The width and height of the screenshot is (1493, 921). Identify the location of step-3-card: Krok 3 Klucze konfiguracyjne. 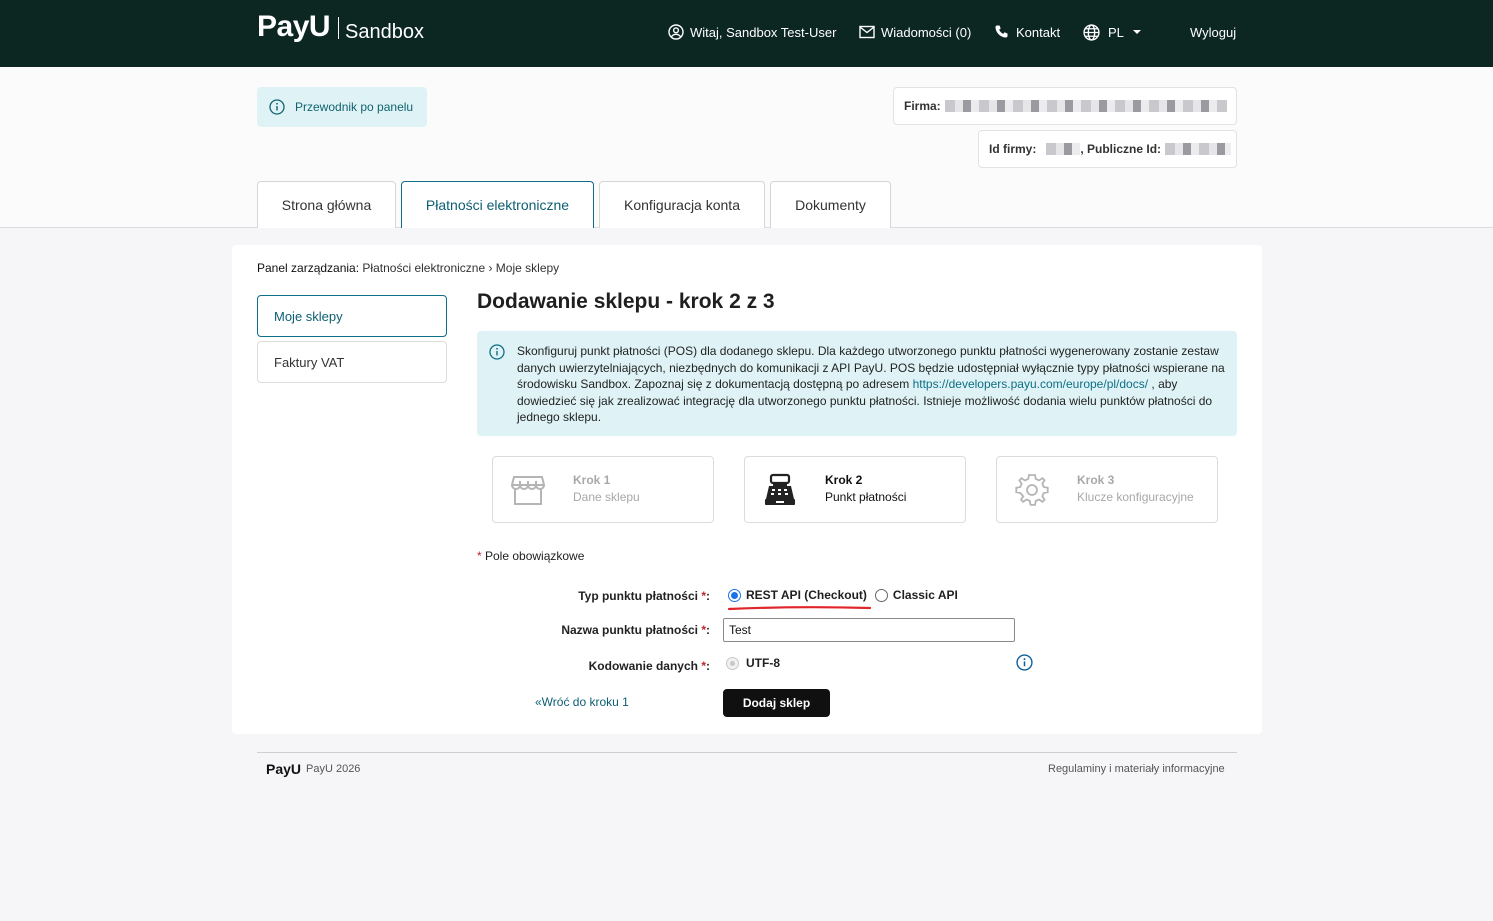
(1107, 489).